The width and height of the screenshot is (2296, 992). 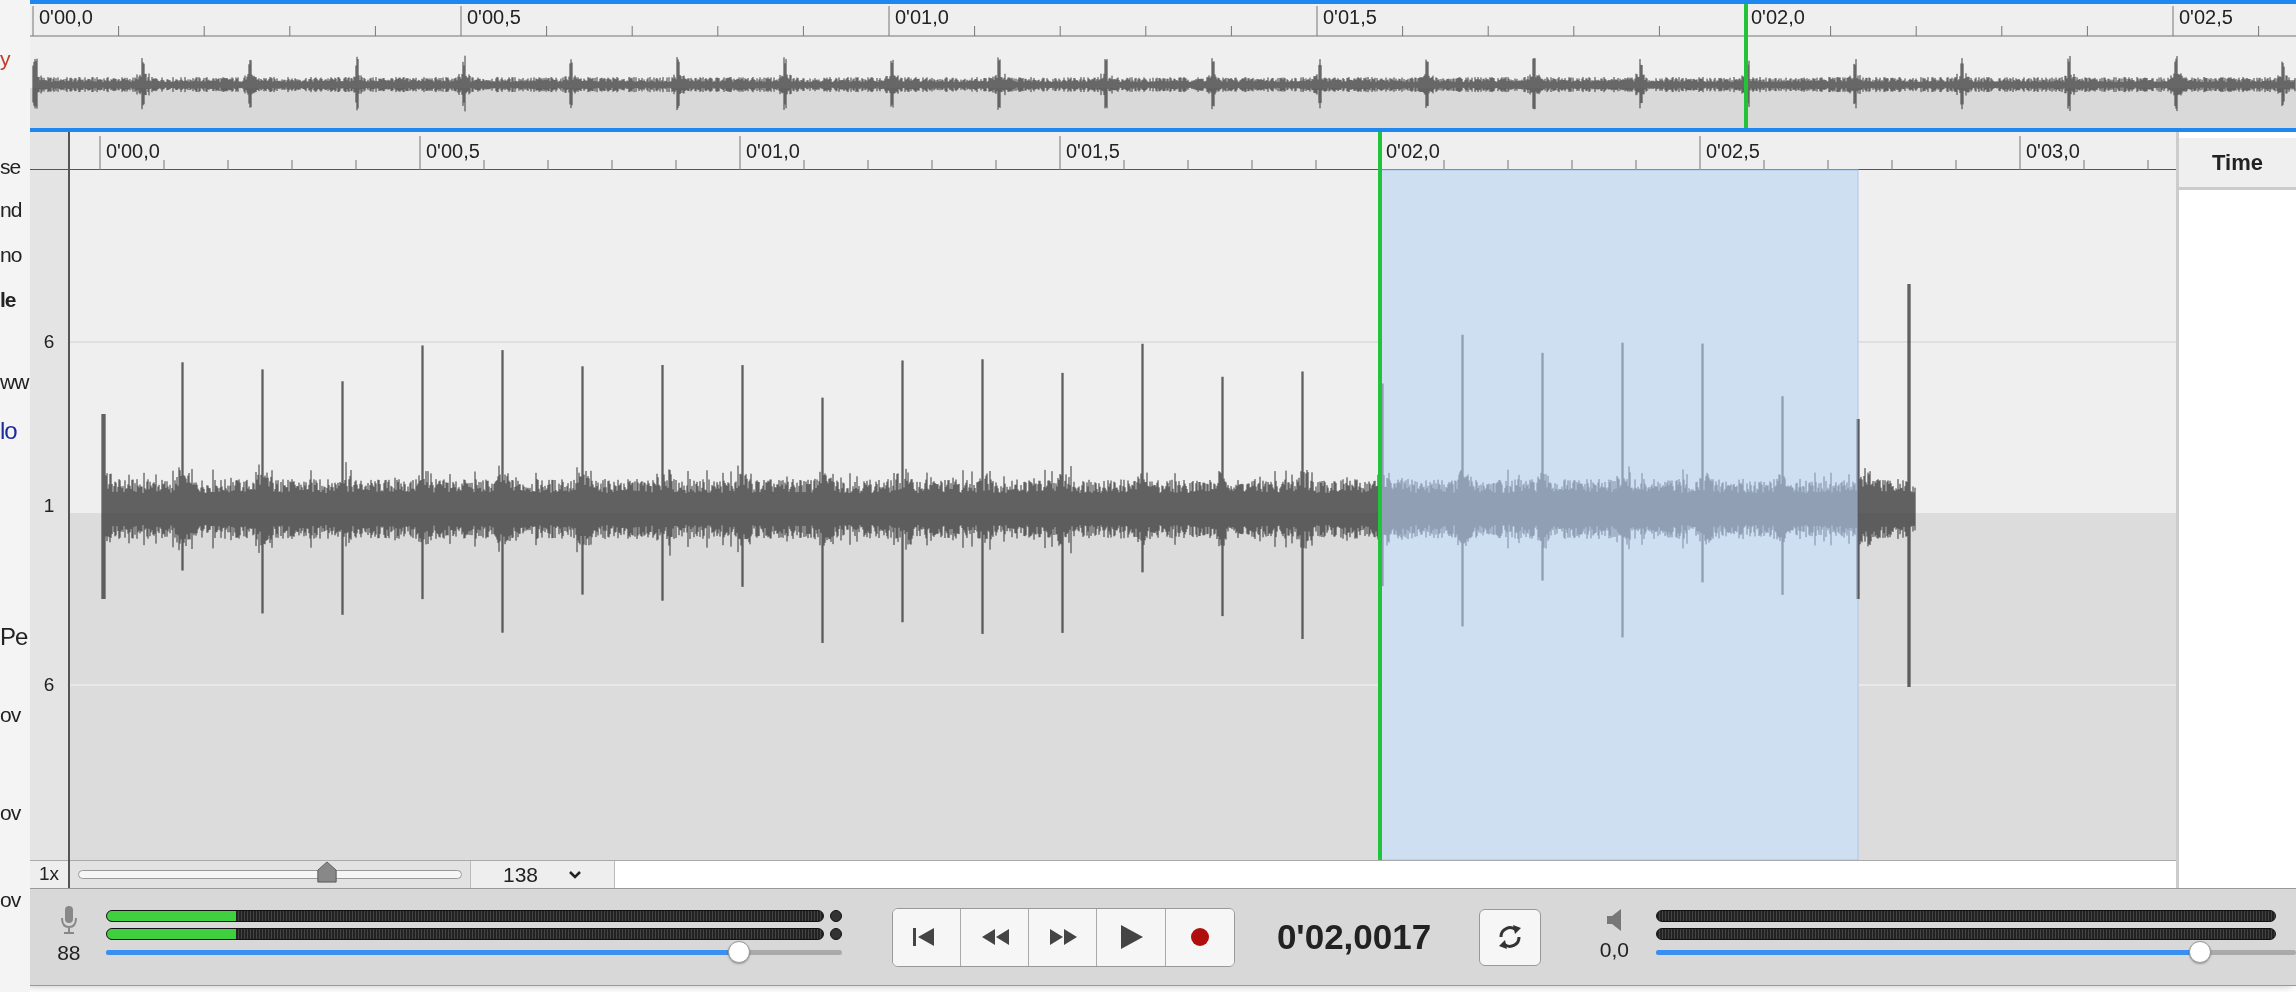 I want to click on skip-to-start-button, so click(x=926, y=937).